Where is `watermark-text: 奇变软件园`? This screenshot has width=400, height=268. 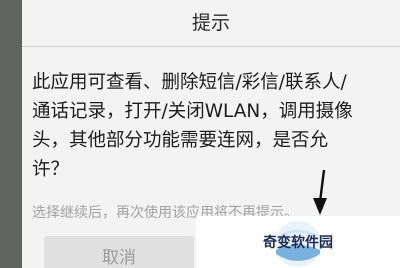
watermark-text: 奇变软件园 is located at coordinates (298, 243).